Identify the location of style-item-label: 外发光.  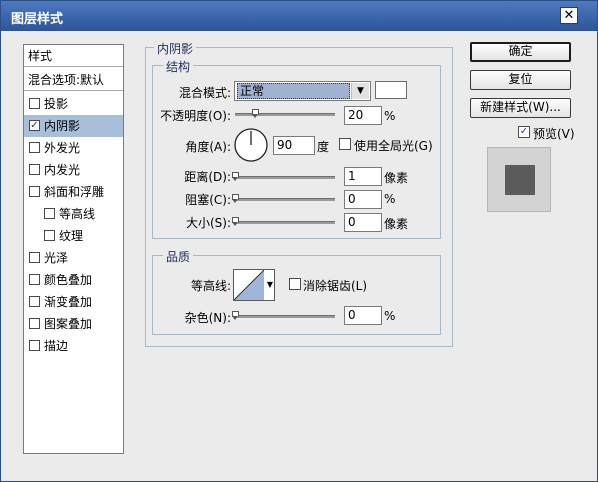
(62, 148).